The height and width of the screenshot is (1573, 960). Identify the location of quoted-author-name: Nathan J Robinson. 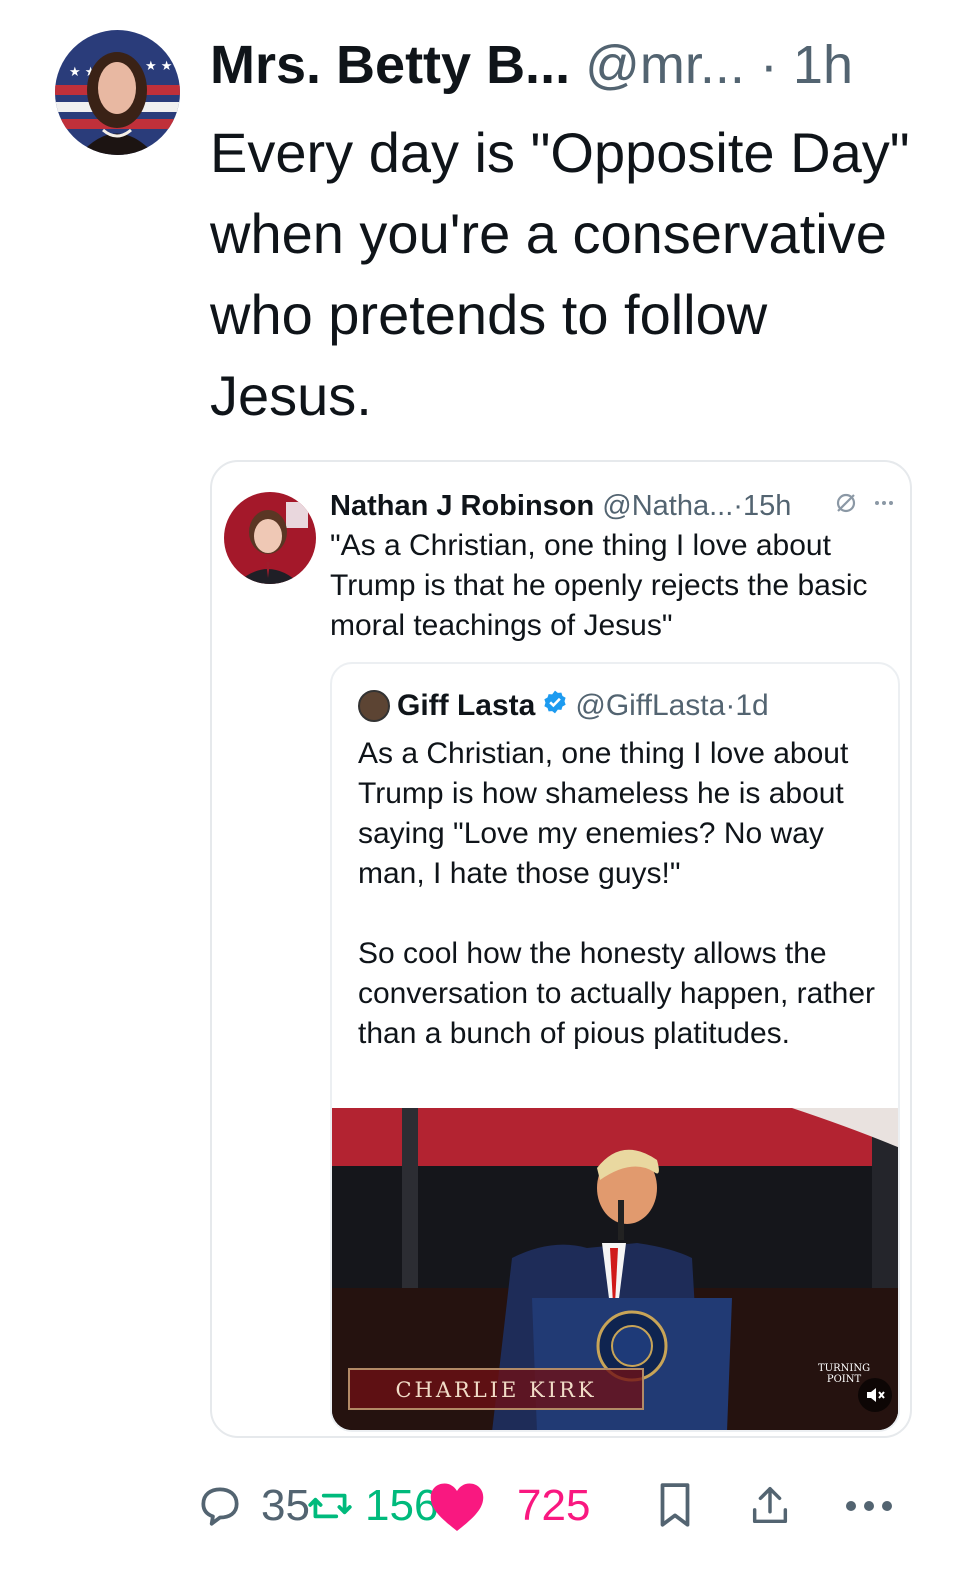
(462, 506).